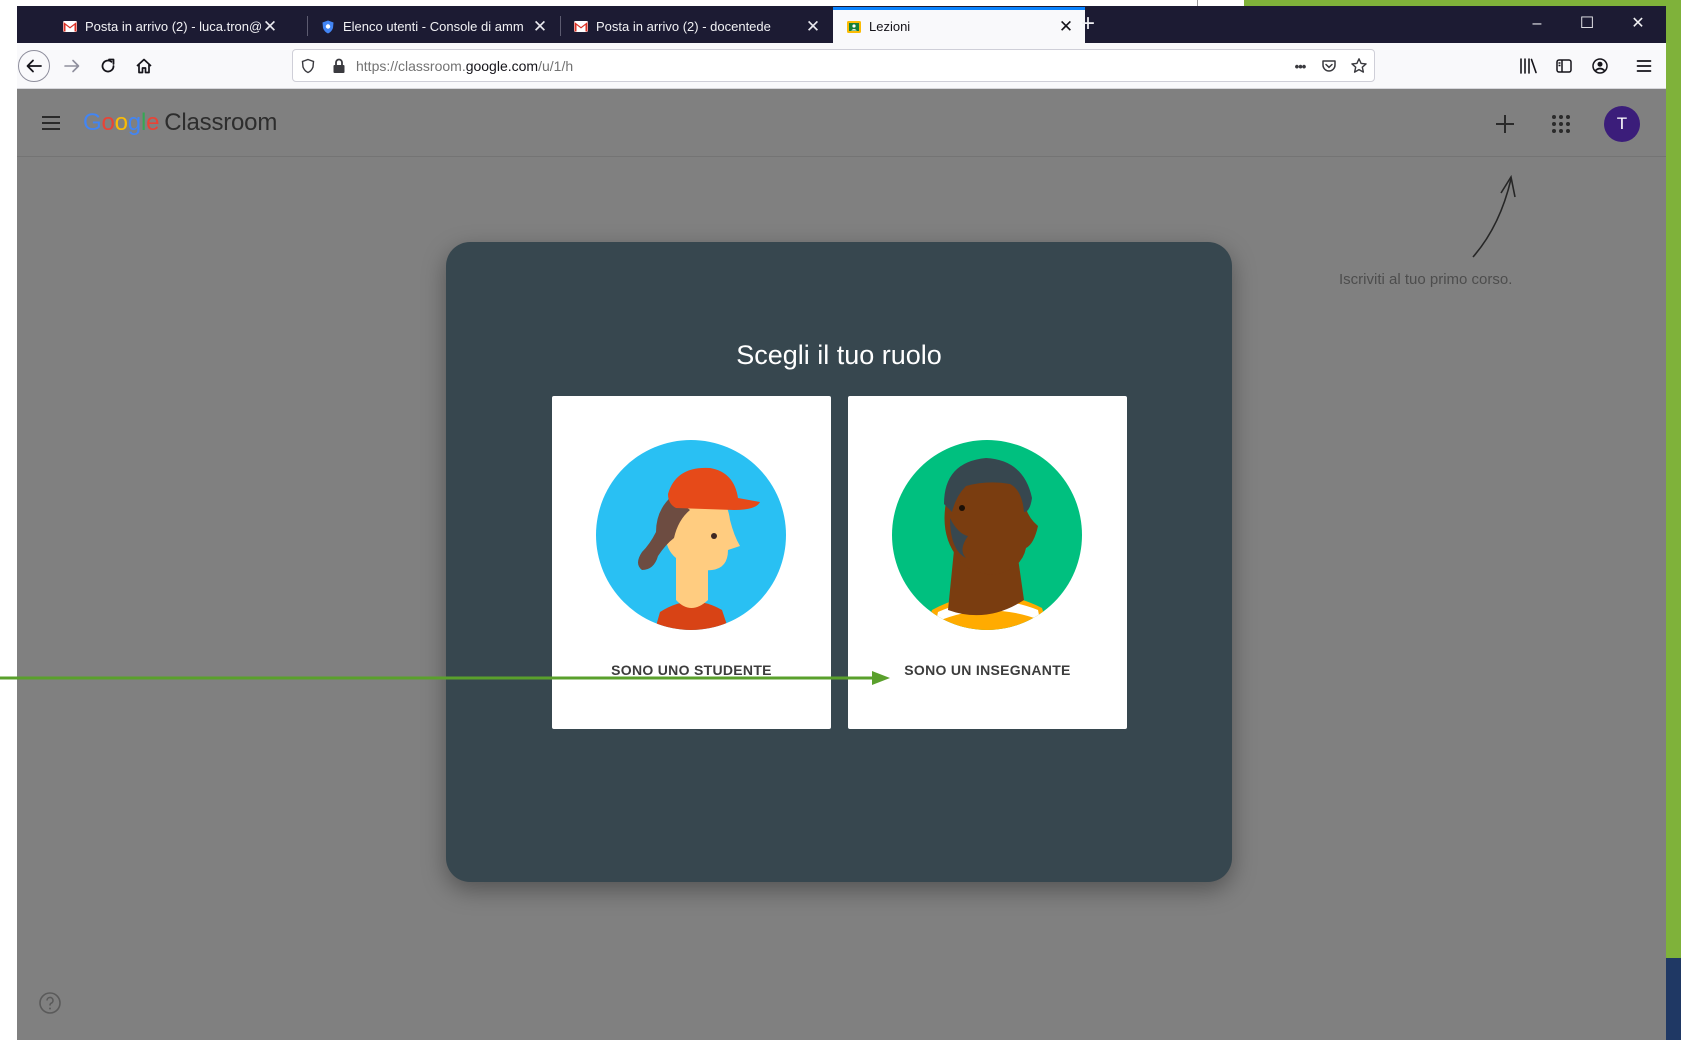 The width and height of the screenshot is (1681, 1040). I want to click on tab-gmail-inbox-luca: Posta in arrivo (2) - luca.tron@c ✕, so click(169, 26).